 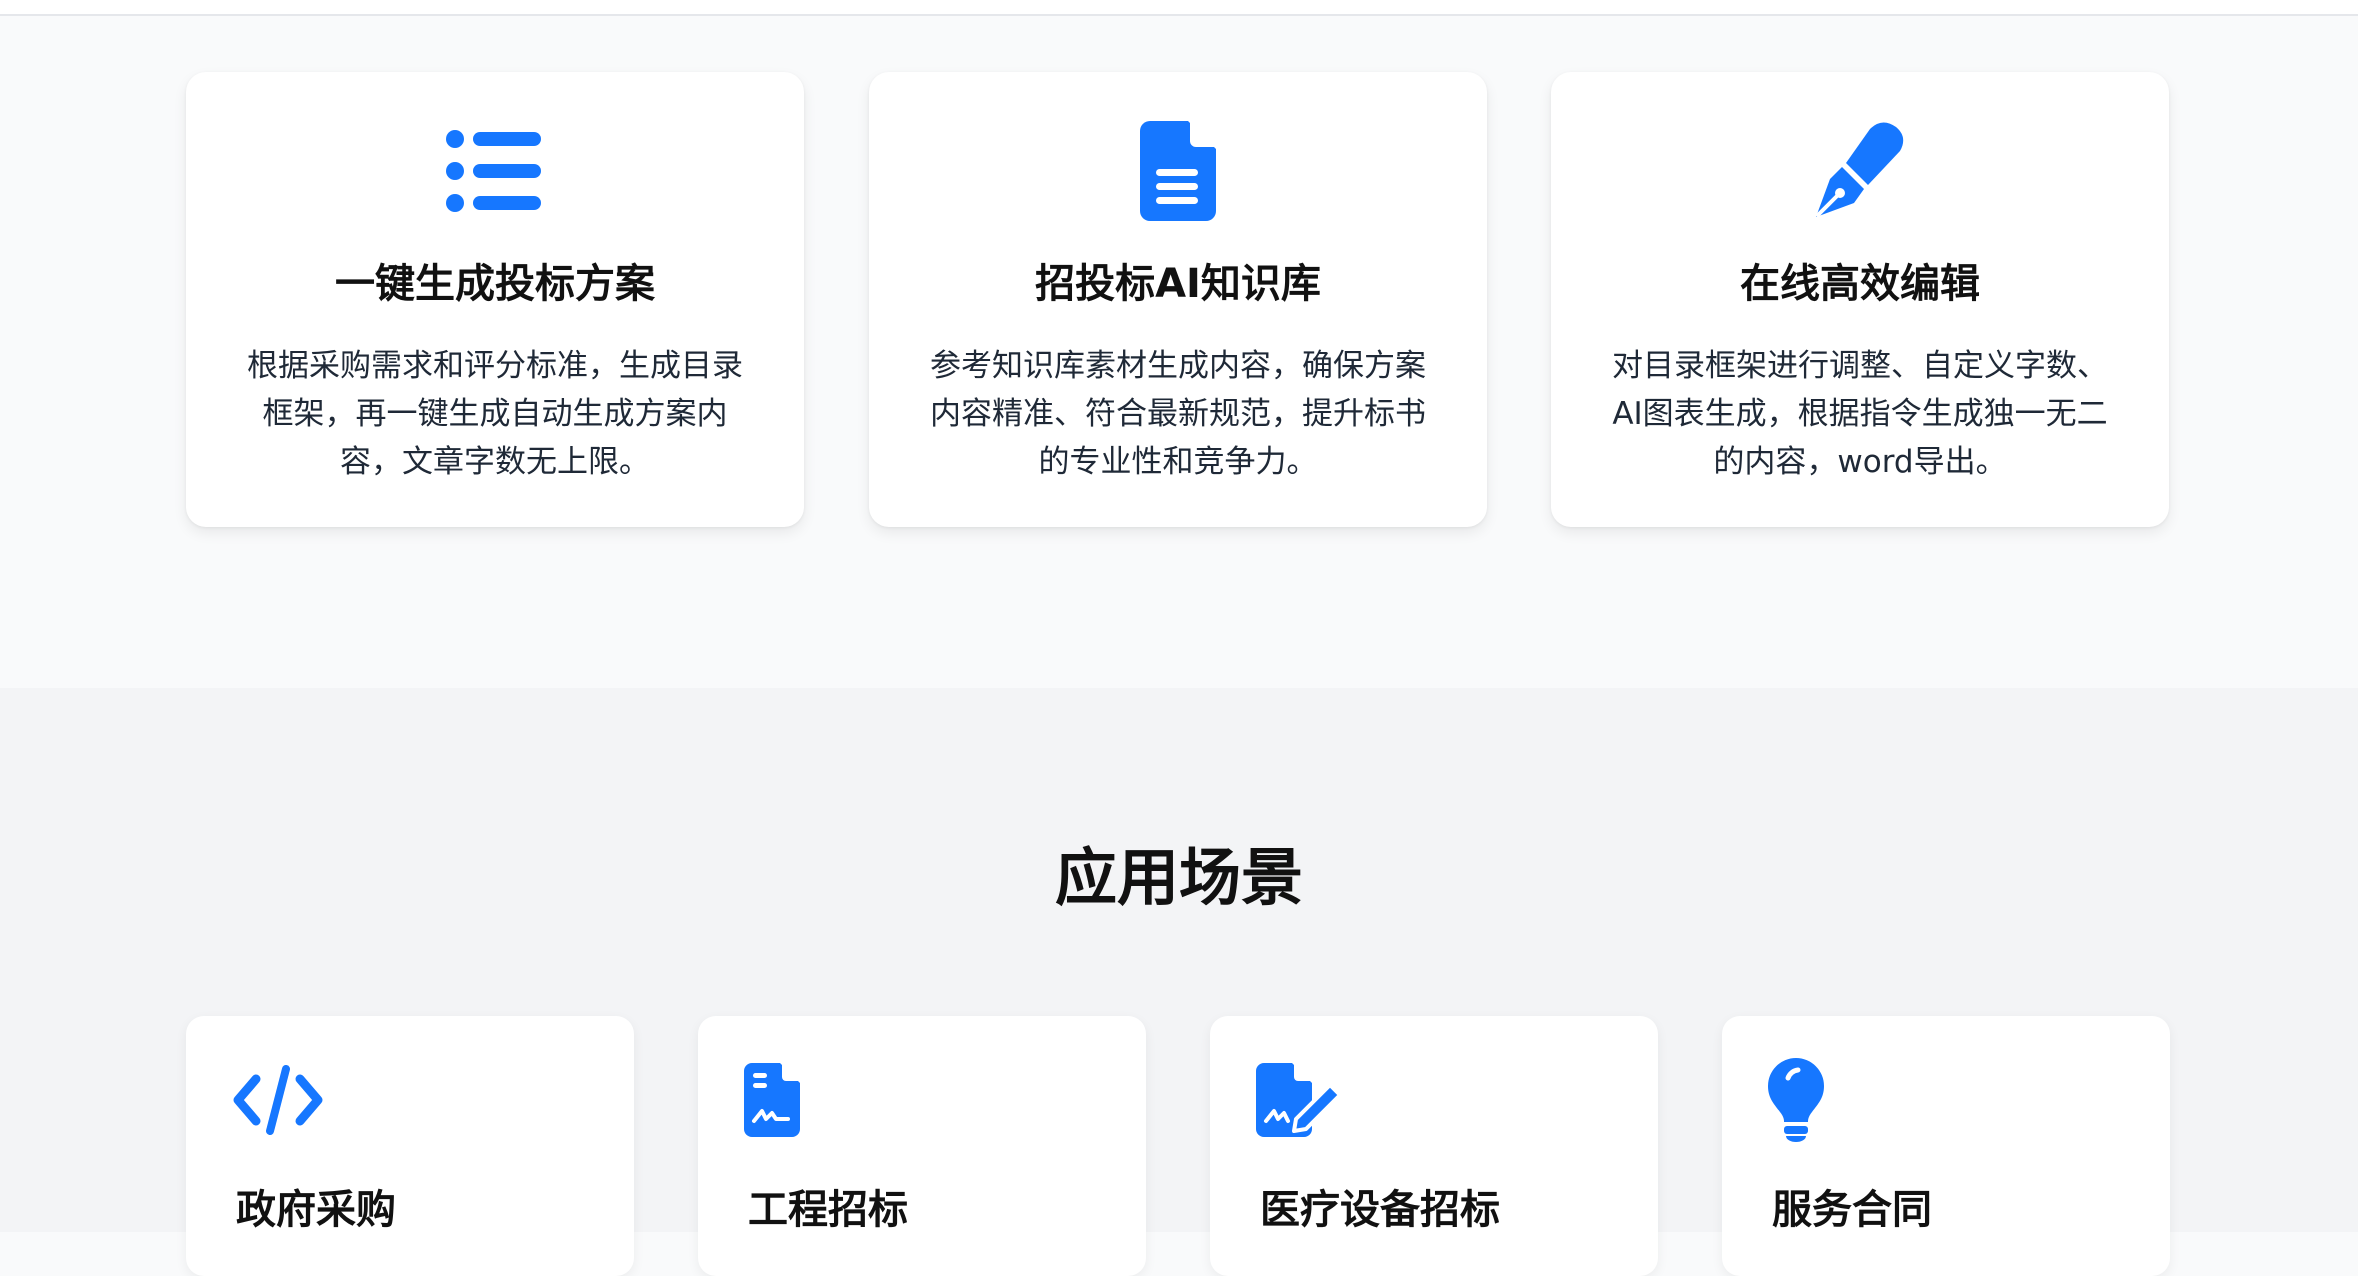 What do you see at coordinates (316, 1210) in the screenshot?
I see `scene-title: 政府采购` at bounding box center [316, 1210].